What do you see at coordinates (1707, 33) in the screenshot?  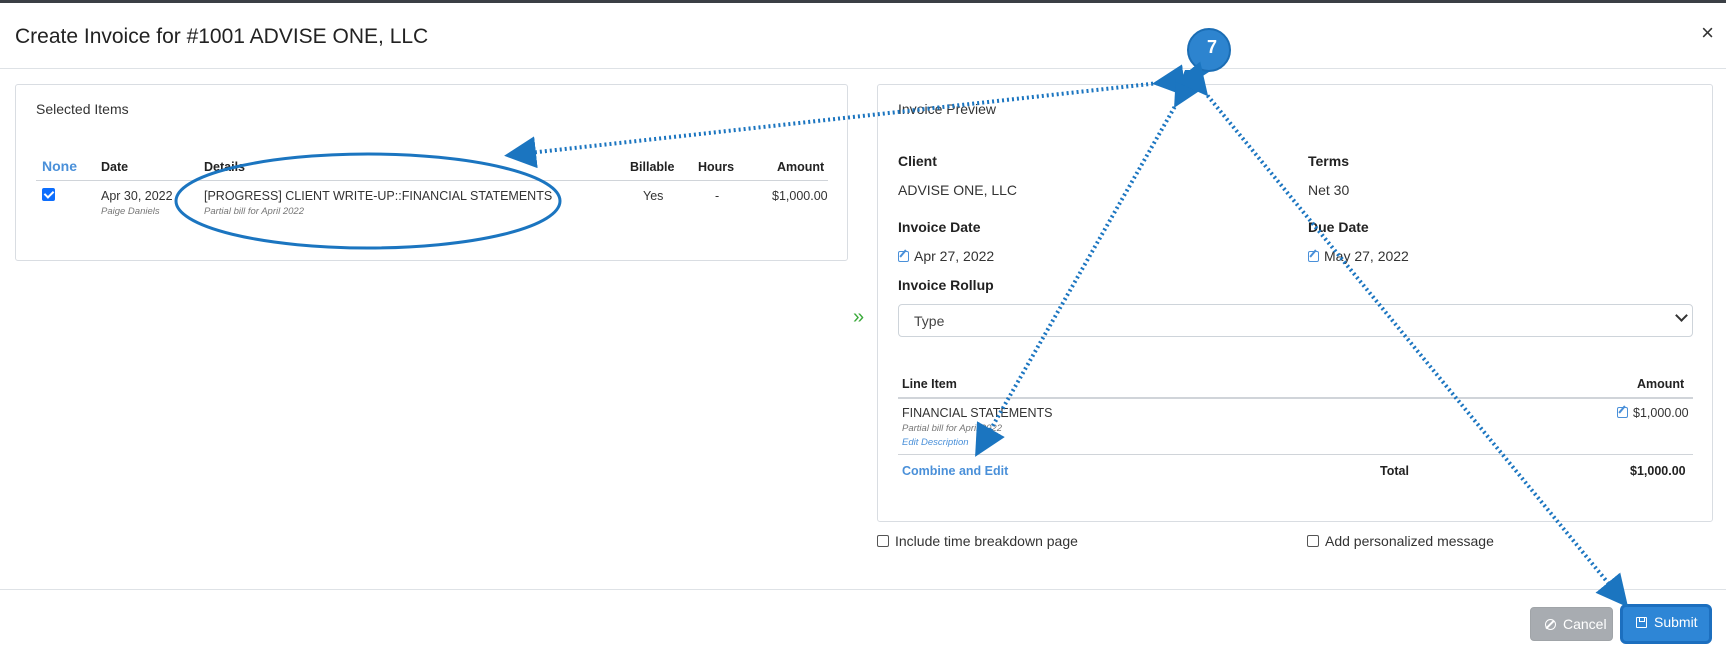 I see `close-icon: ×` at bounding box center [1707, 33].